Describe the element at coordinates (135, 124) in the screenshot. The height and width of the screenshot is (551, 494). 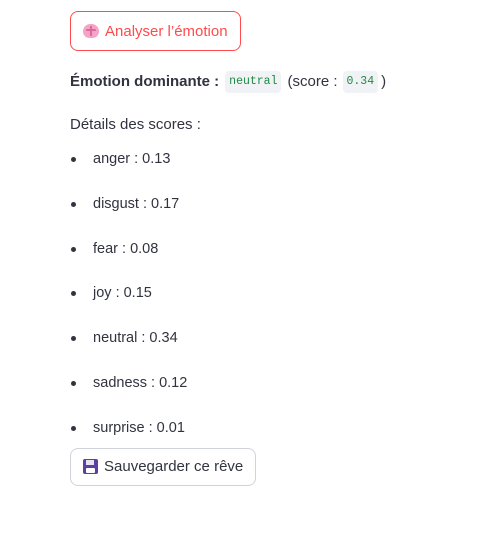
I see `score-details-title: Détails des scores :` at that location.